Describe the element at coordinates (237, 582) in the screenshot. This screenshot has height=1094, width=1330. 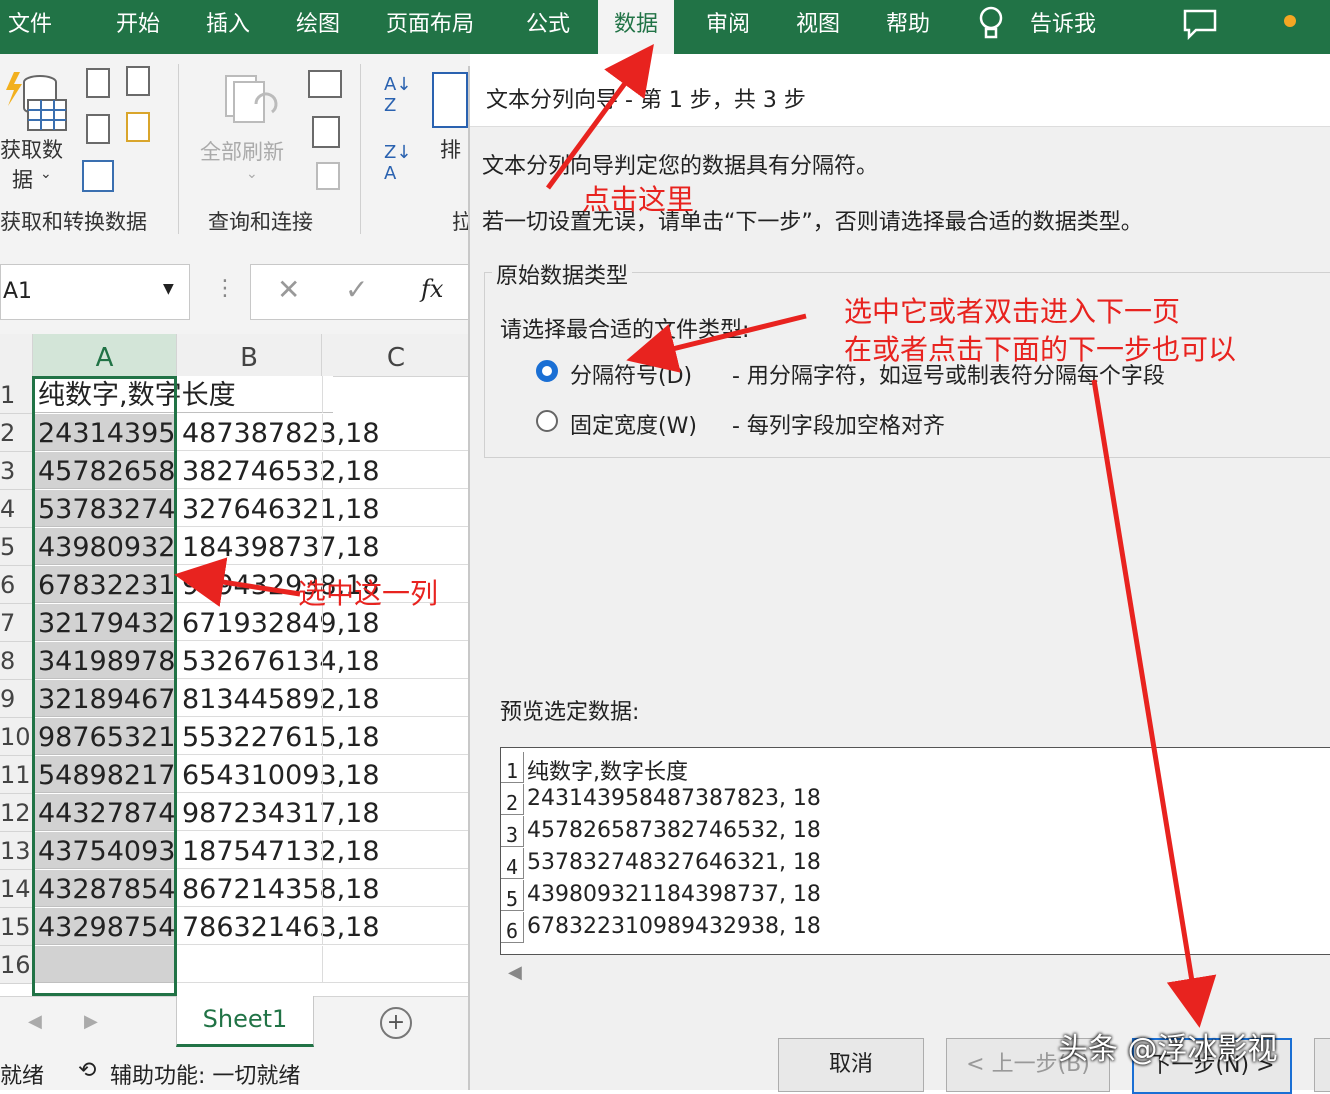
I see `arrow-to-column-a` at that location.